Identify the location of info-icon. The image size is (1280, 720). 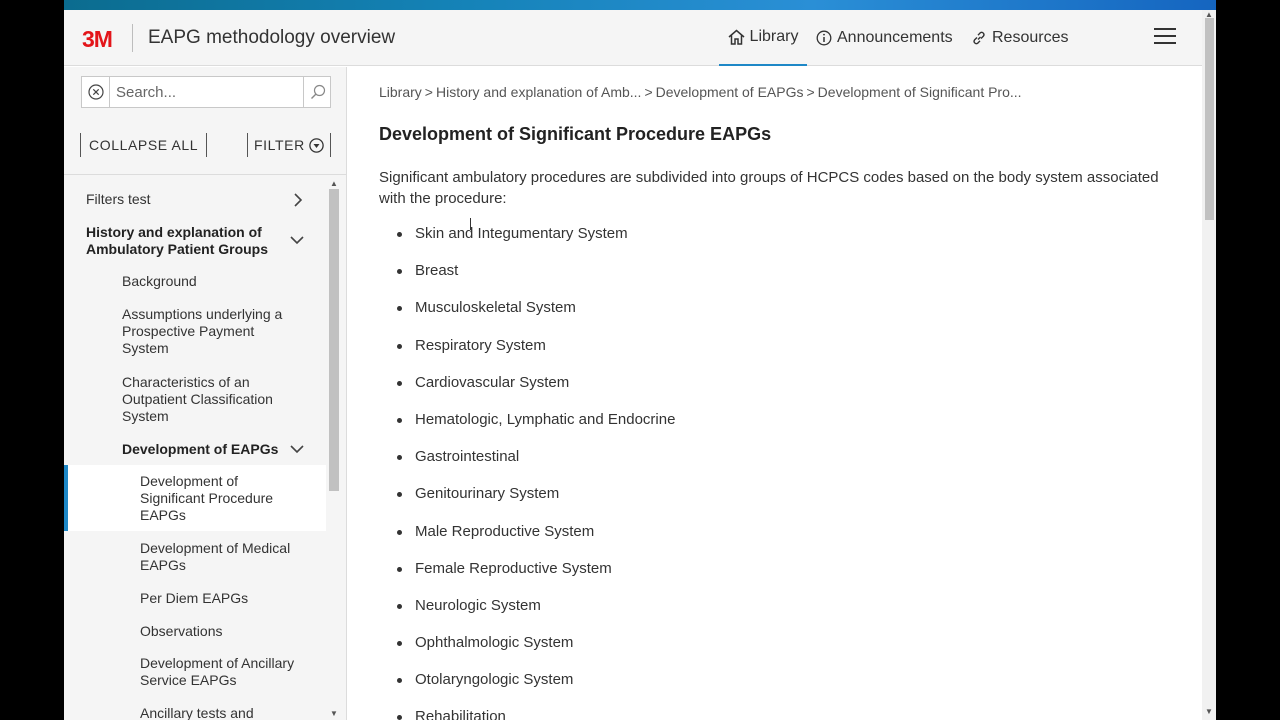
(824, 38).